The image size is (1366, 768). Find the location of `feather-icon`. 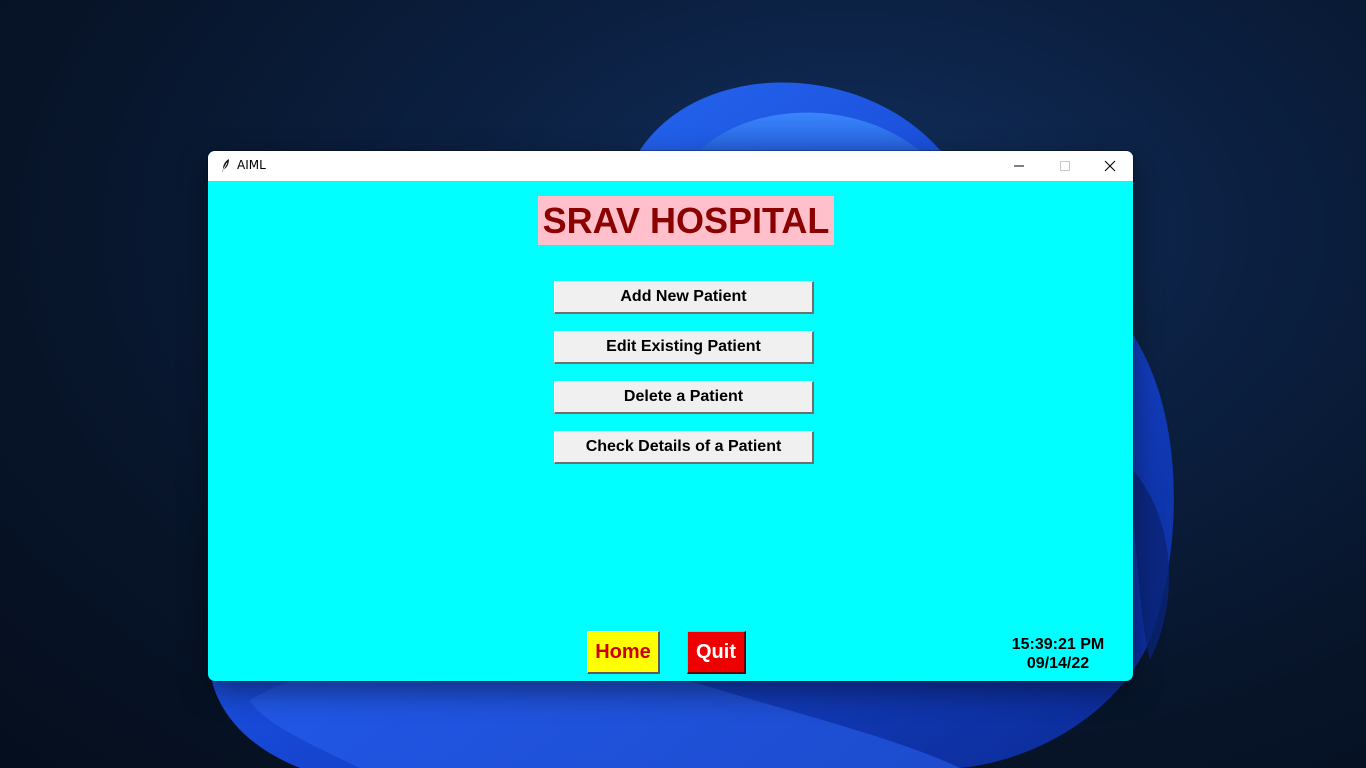

feather-icon is located at coordinates (225, 166).